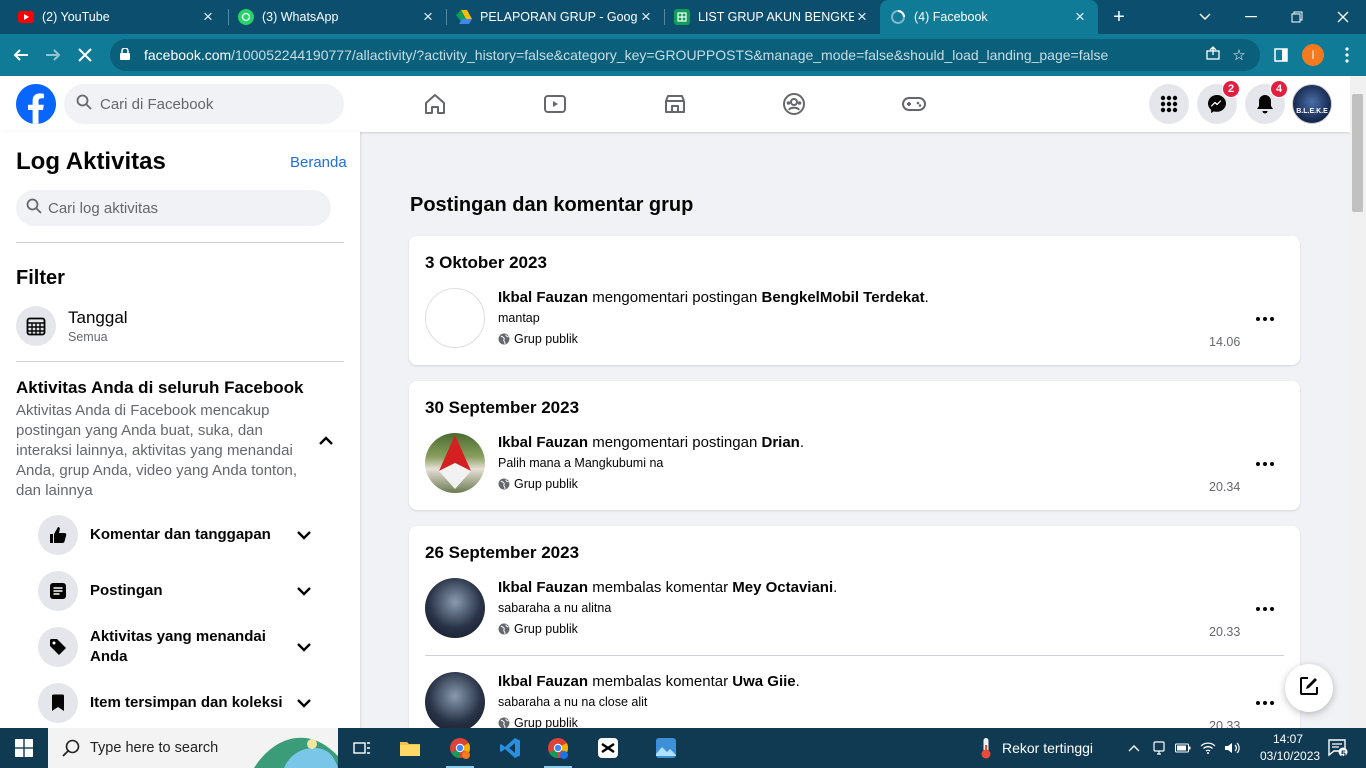 Image resolution: width=1366 pixels, height=768 pixels. I want to click on messenger-badge: 2, so click(1231, 89).